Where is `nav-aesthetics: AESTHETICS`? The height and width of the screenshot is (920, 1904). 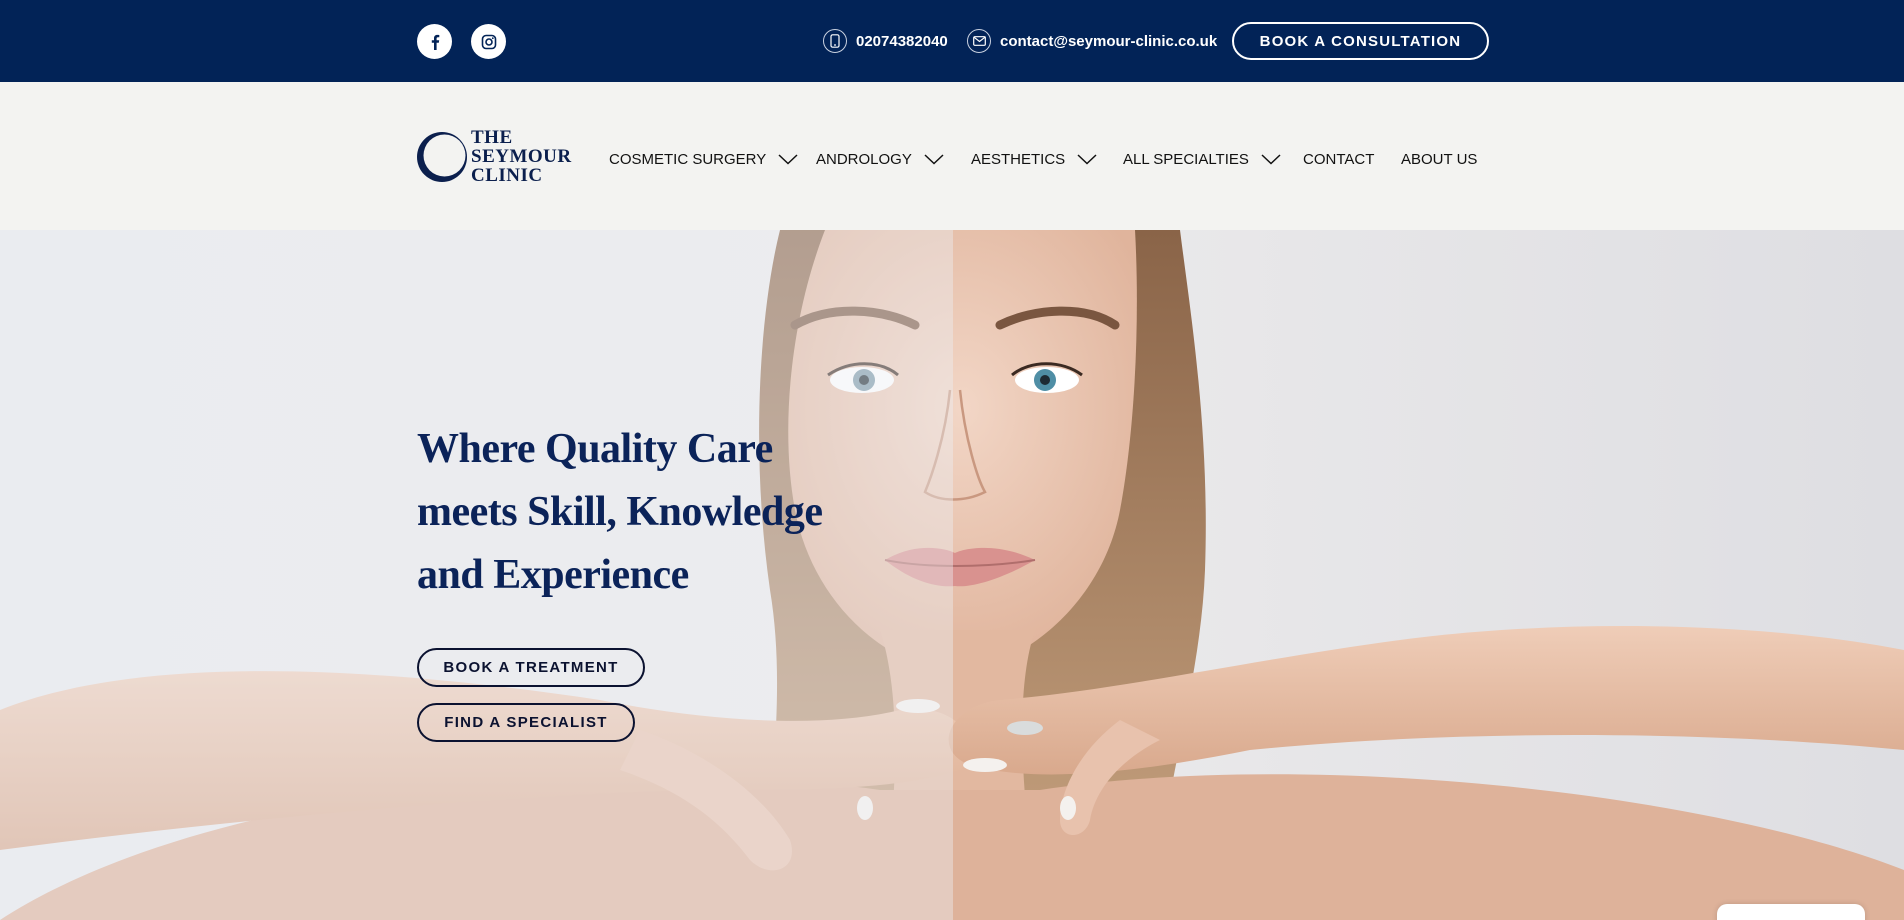
nav-aesthetics: AESTHETICS is located at coordinates (1034, 159).